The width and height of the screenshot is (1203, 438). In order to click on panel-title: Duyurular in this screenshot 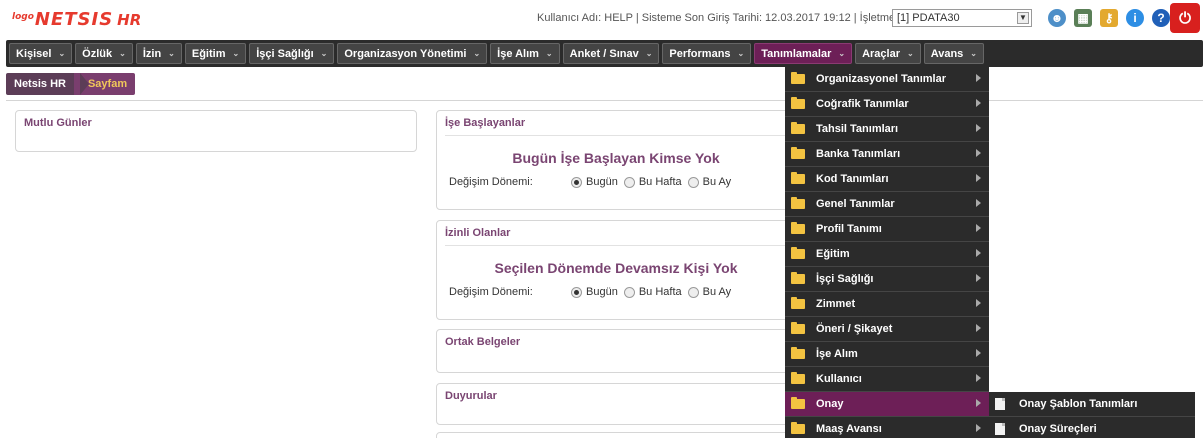, I will do `click(471, 396)`.